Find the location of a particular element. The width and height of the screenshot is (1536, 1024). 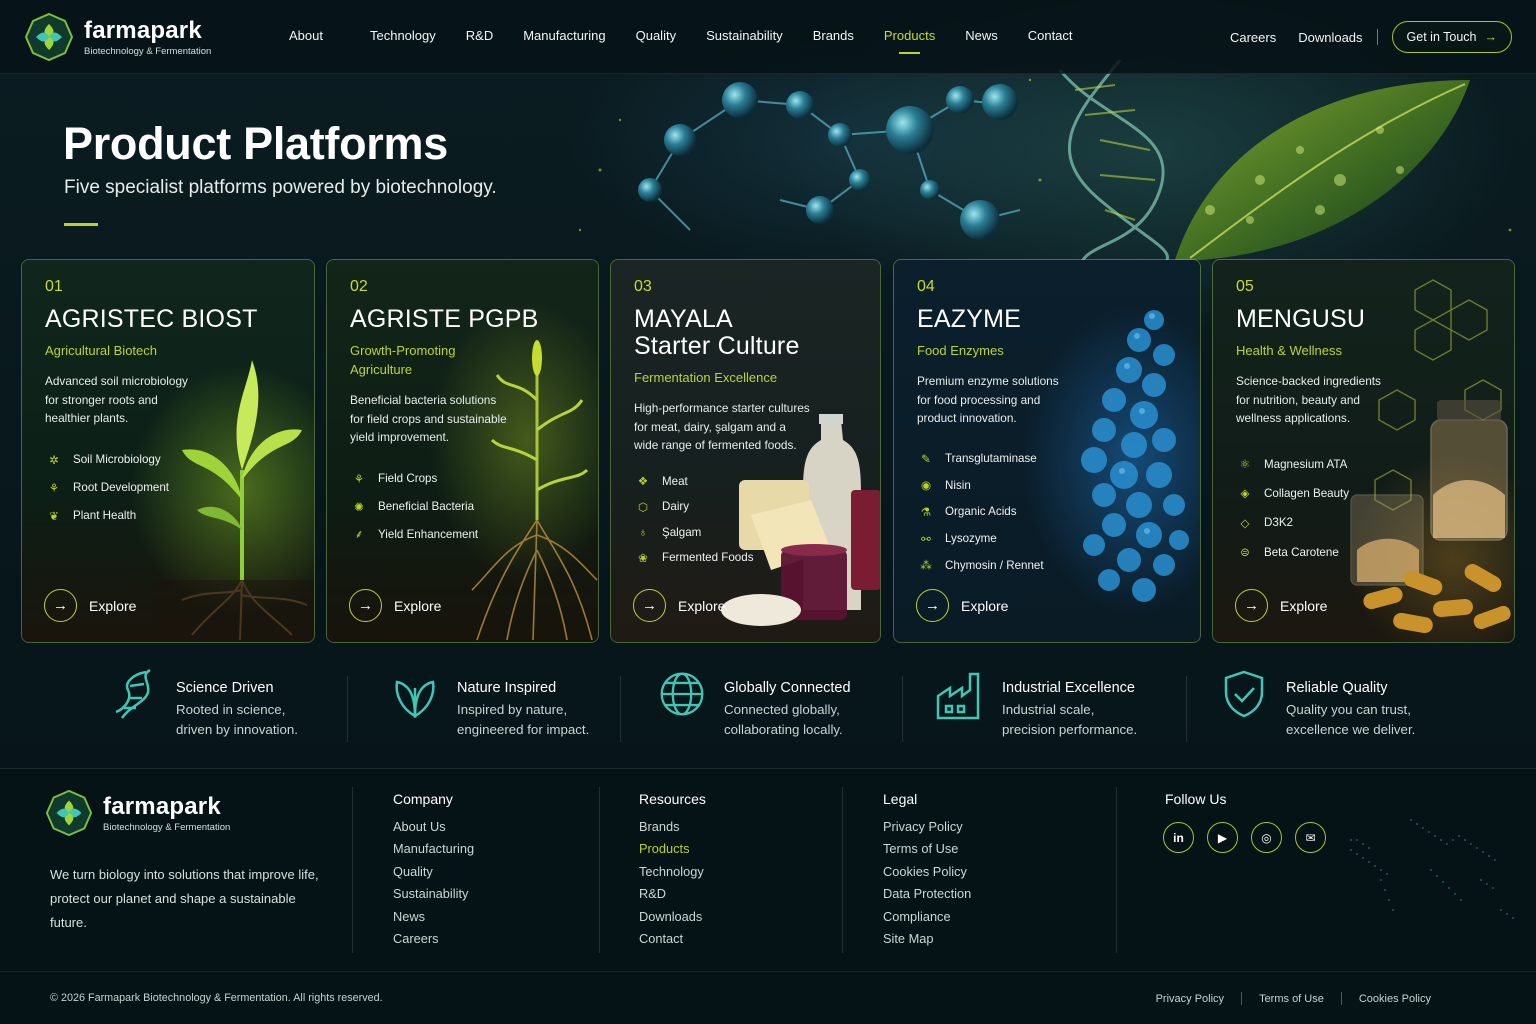

card-description-line: yield improvement. is located at coordinates (400, 437).